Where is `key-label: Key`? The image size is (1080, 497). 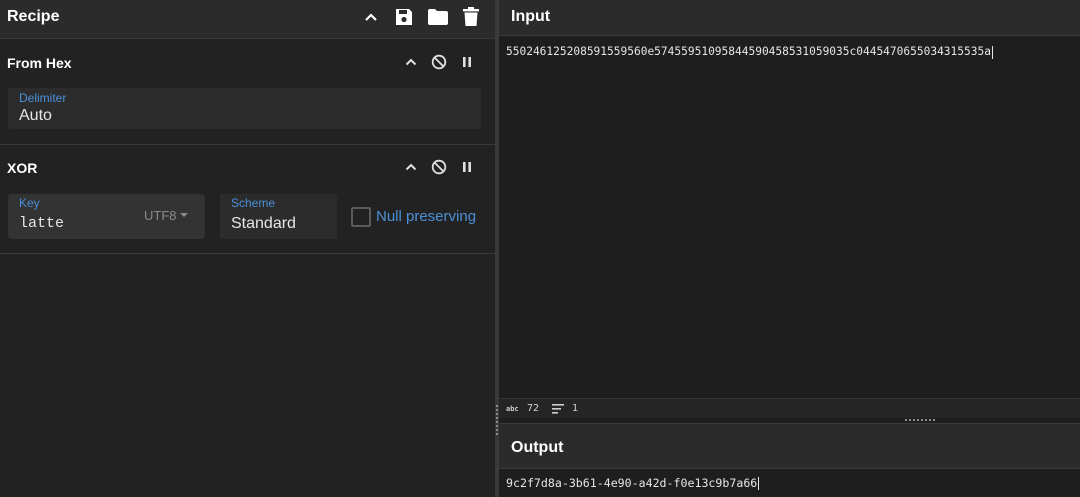
key-label: Key is located at coordinates (29, 203).